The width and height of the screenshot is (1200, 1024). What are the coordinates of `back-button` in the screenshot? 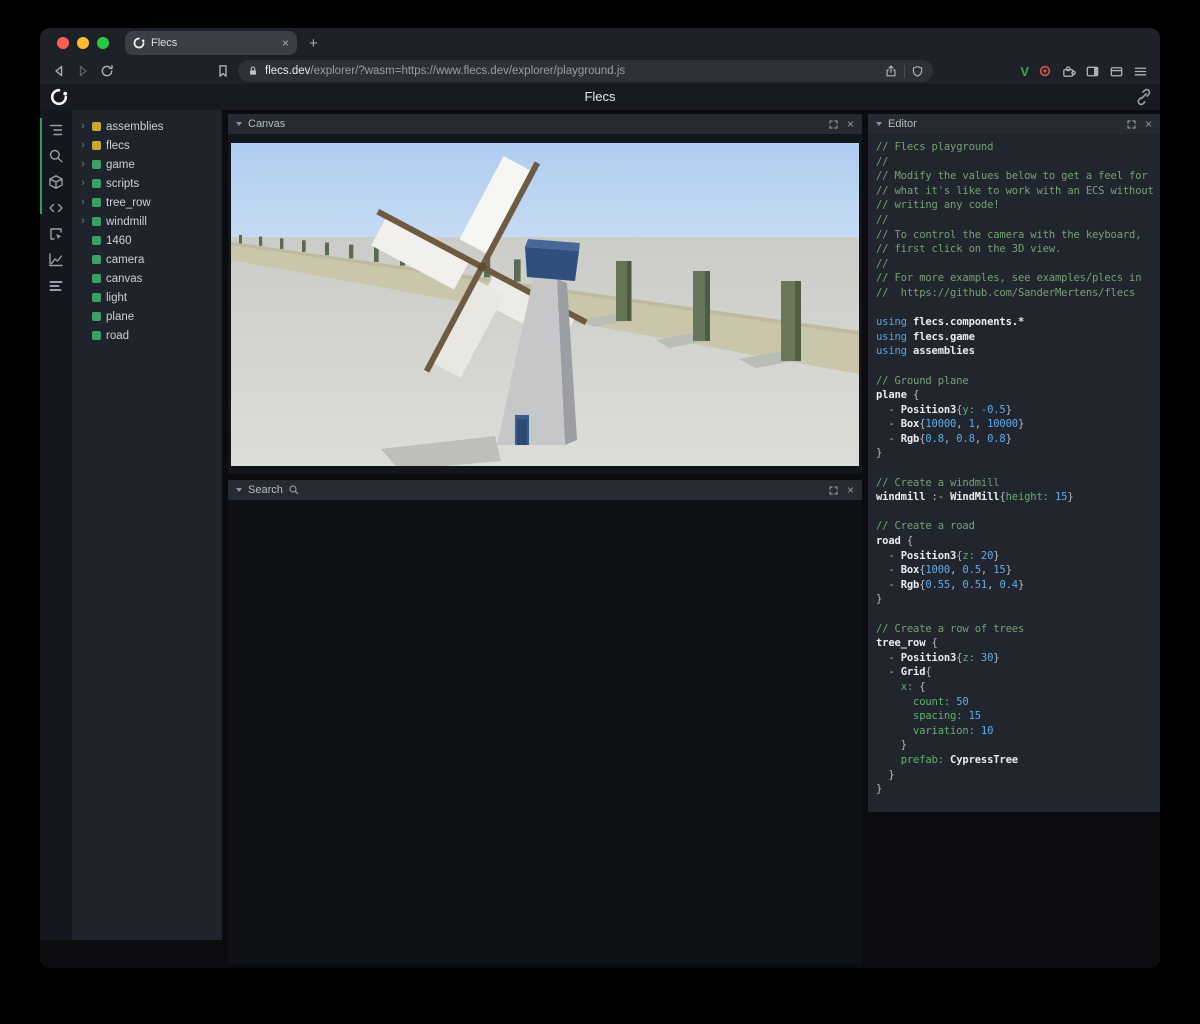 It's located at (59, 71).